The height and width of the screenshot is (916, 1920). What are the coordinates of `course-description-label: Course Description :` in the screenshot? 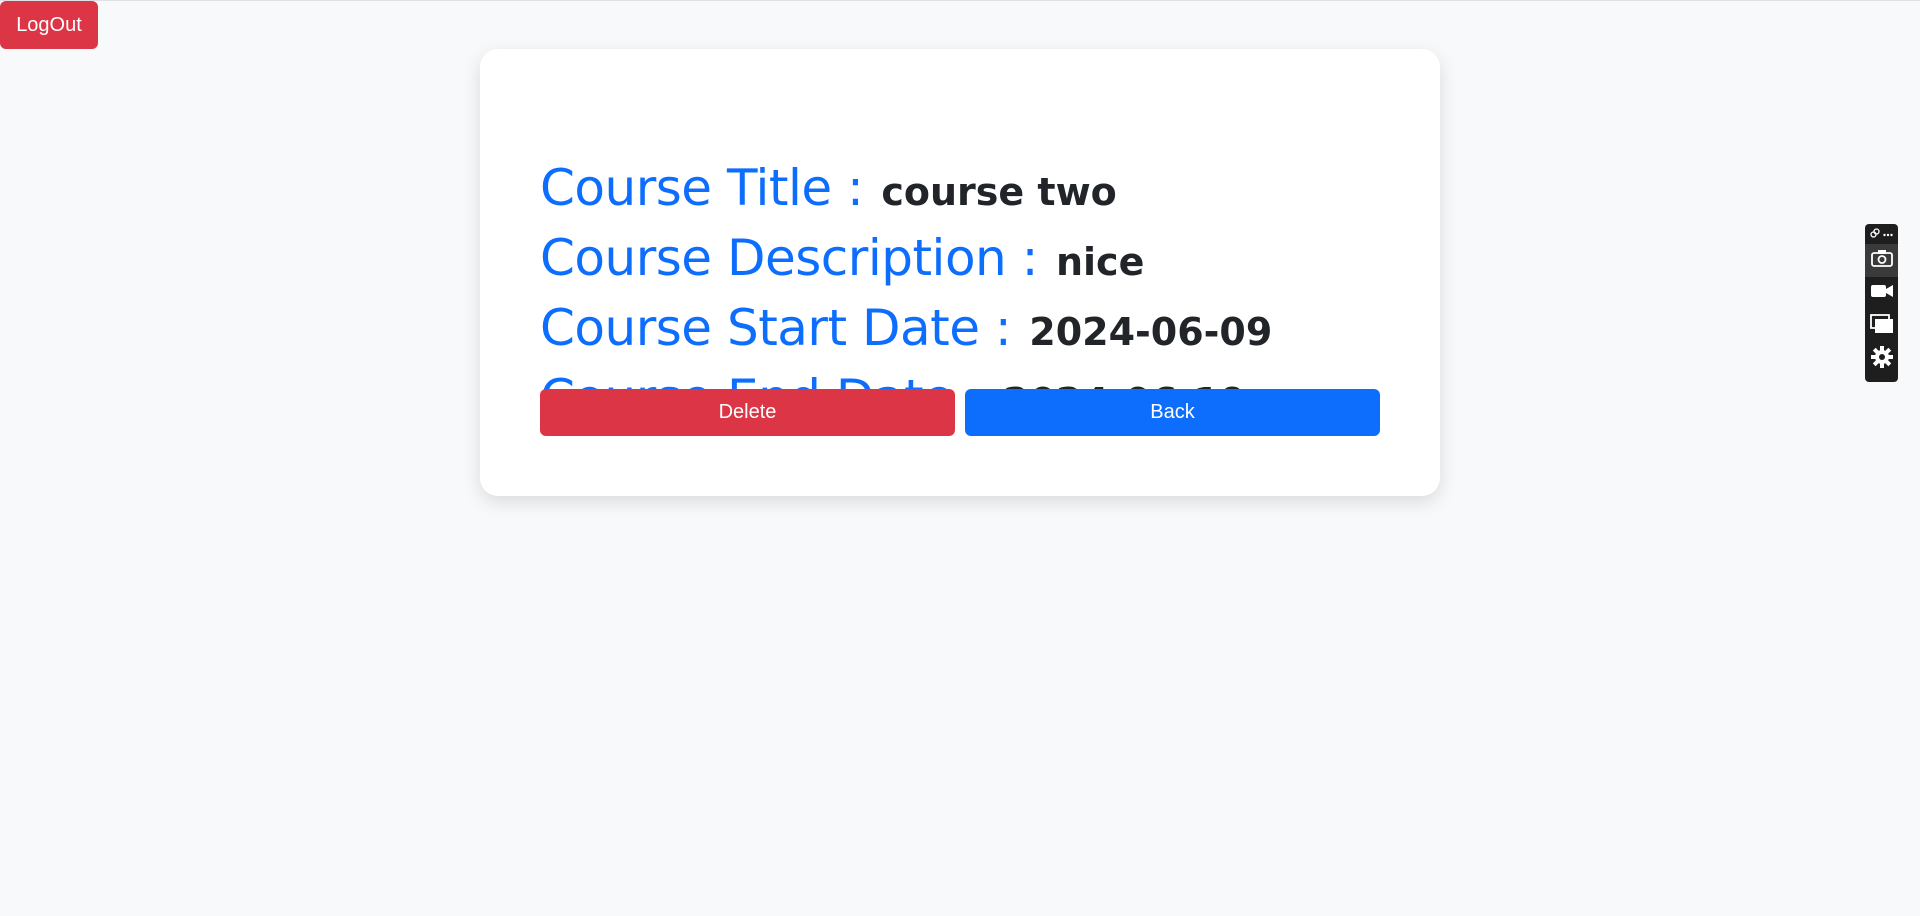 It's located at (789, 258).